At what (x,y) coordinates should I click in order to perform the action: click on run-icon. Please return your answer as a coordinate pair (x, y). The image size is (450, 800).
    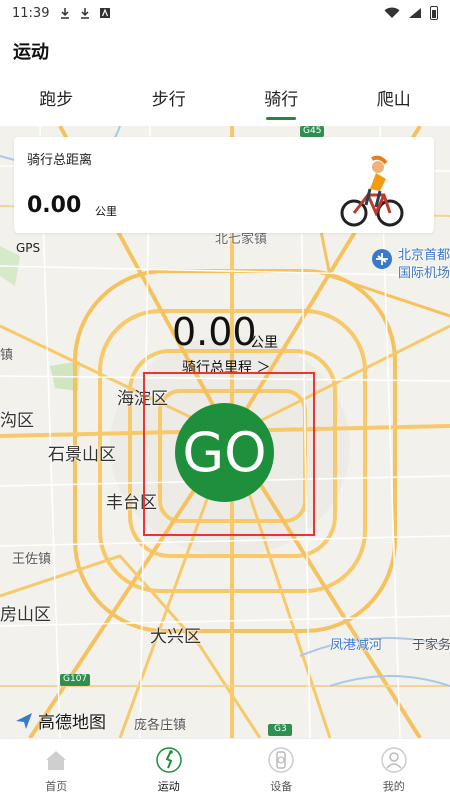
    Looking at the image, I should click on (169, 760).